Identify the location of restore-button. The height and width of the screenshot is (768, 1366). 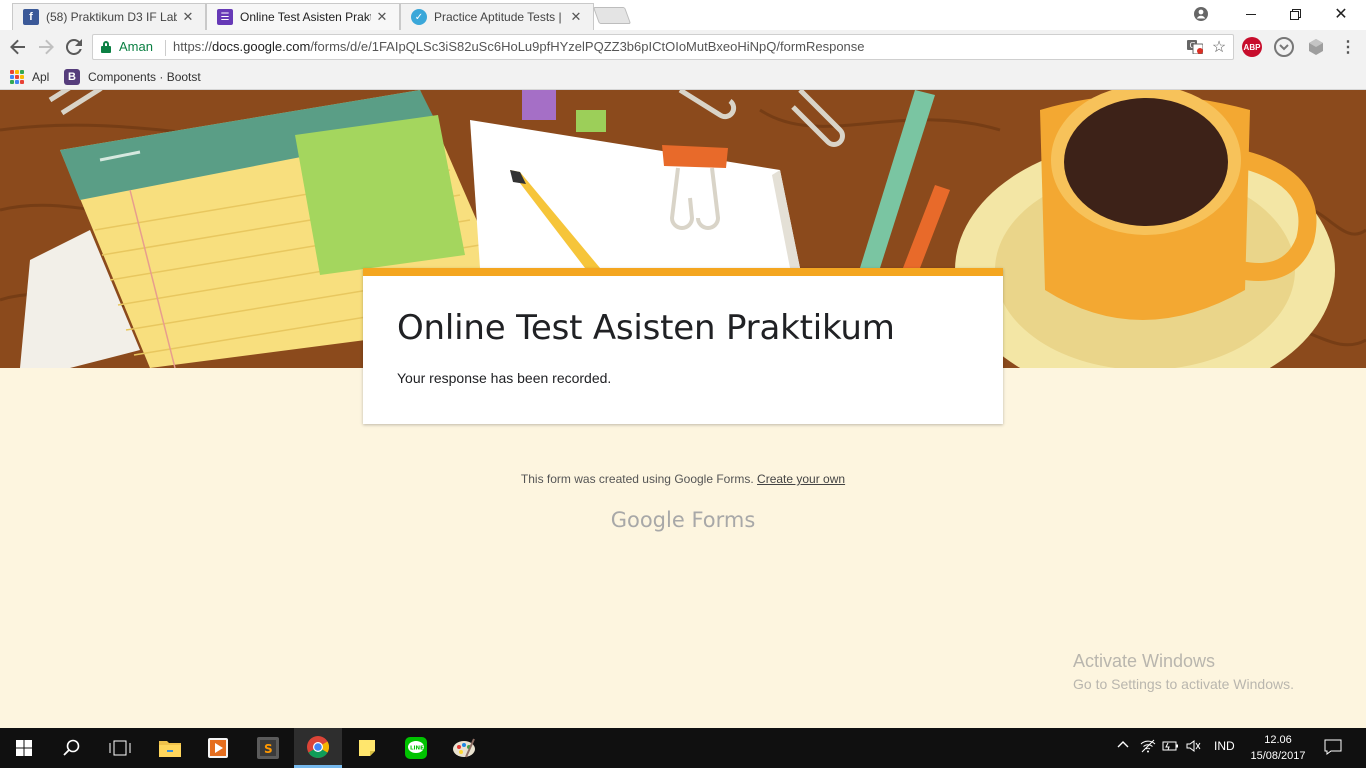
(1295, 14).